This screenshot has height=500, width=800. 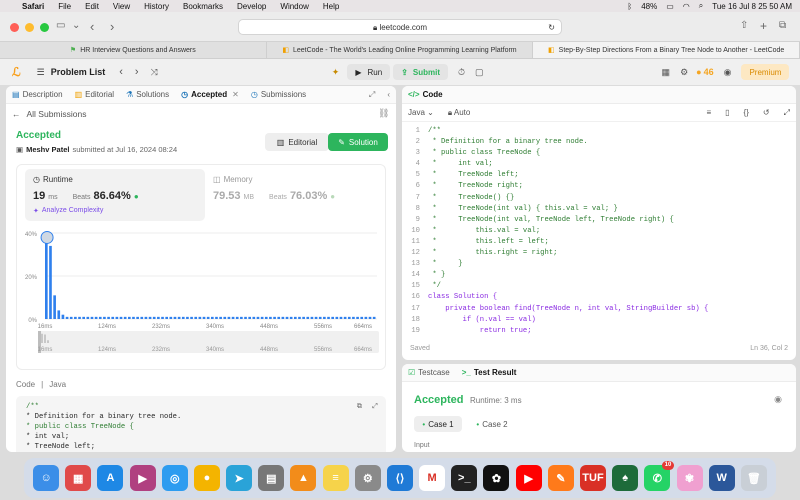 What do you see at coordinates (399, 478) in the screenshot?
I see `vscode-icon: ⟨⟩` at bounding box center [399, 478].